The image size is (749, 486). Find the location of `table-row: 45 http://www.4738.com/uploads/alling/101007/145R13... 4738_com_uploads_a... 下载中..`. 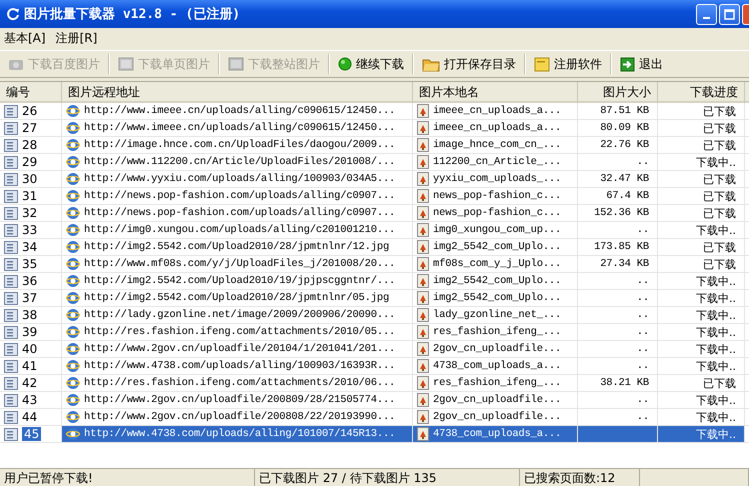

table-row: 45 http://www.4738.com/uploads/alling/101007/145R13... 4738_com_uploads_a... 下载中.. is located at coordinates (374, 434).